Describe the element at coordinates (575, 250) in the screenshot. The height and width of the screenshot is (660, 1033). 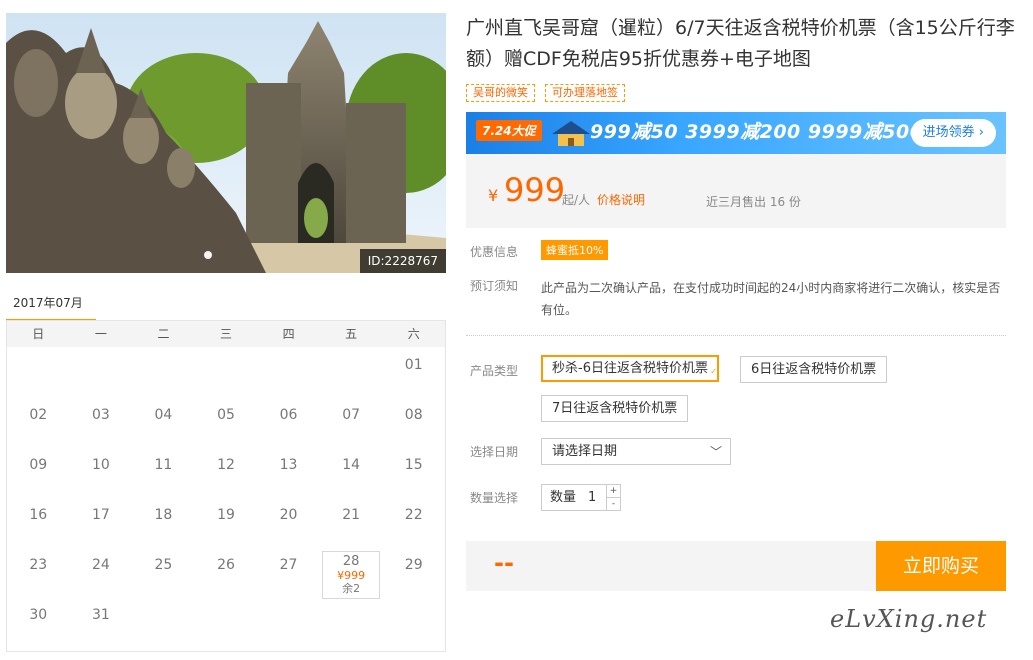
I see `promo-badge: 蜂蜜抵10%` at that location.